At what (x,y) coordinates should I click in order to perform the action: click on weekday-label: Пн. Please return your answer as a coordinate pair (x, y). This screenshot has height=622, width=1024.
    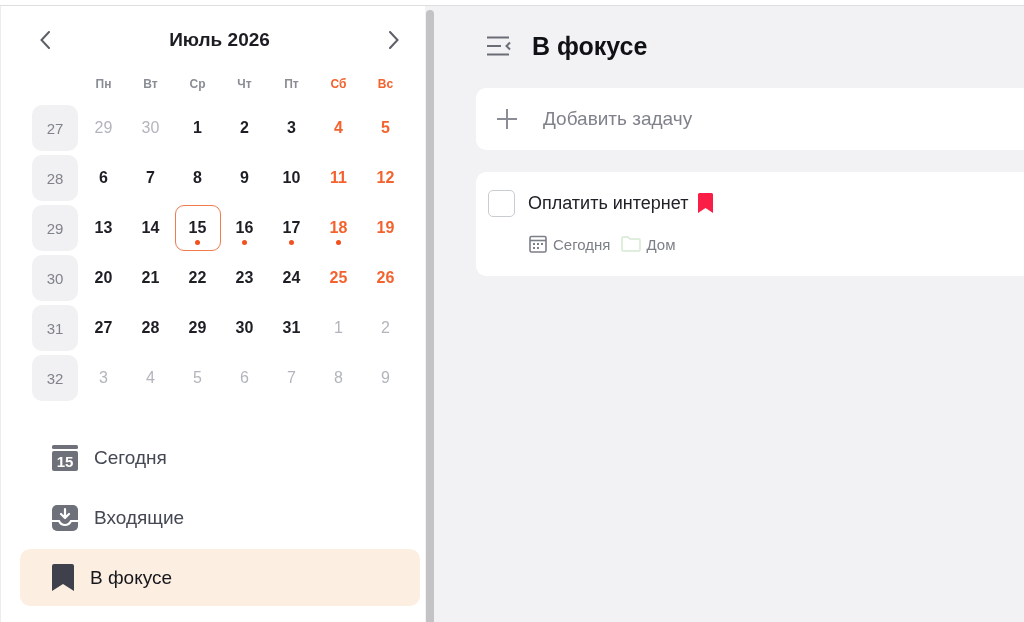
    Looking at the image, I should click on (103, 84).